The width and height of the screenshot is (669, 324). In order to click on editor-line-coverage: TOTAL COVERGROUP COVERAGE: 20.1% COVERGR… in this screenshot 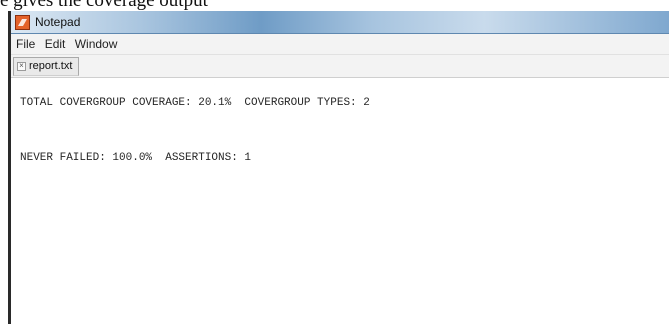, I will do `click(195, 103)`.